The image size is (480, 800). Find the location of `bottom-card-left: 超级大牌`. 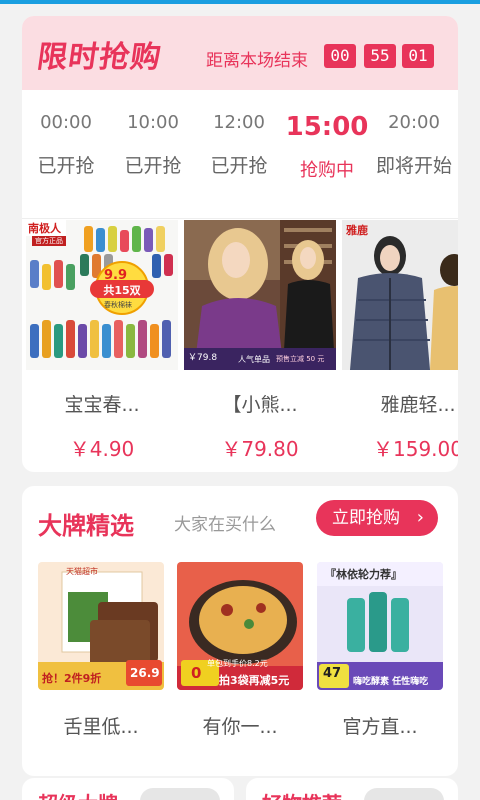

bottom-card-left: 超级大牌 is located at coordinates (128, 789).